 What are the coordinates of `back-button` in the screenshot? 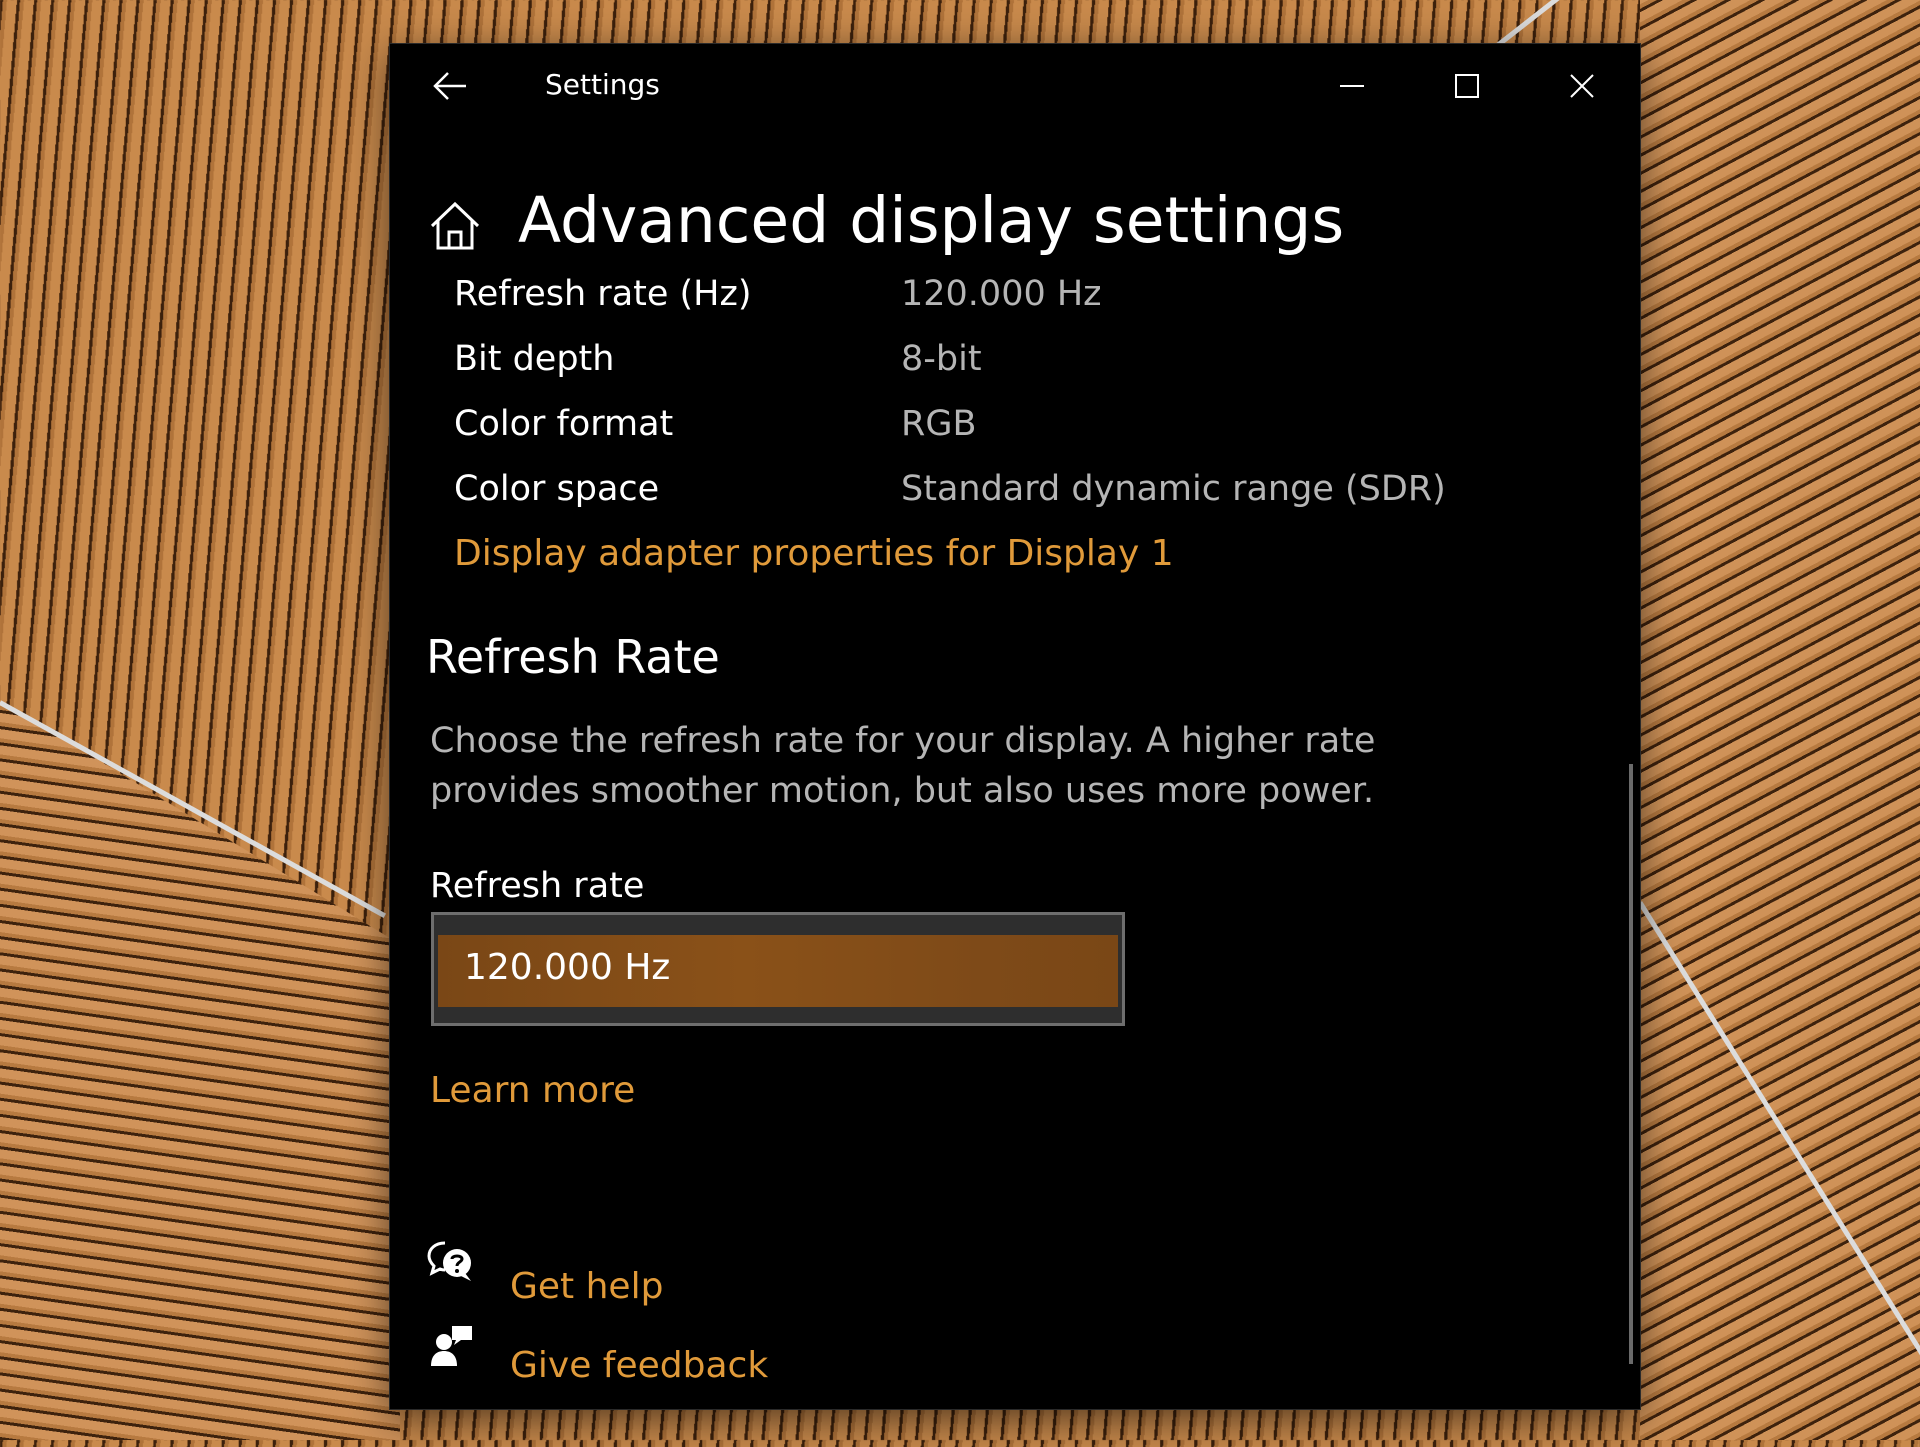 It's located at (450, 86).